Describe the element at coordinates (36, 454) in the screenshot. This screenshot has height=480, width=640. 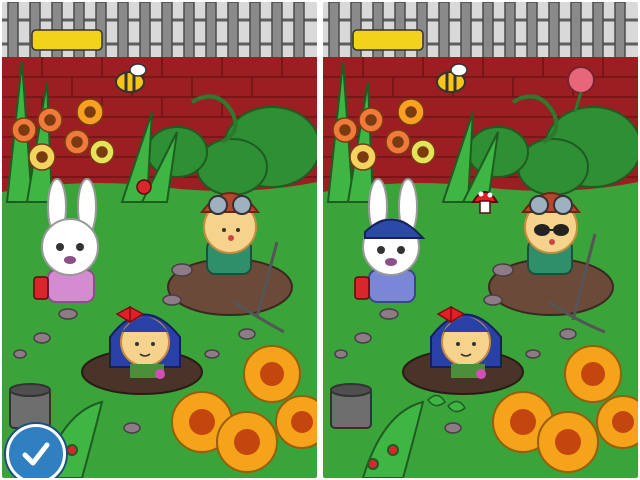
I see `checkmark-icon` at that location.